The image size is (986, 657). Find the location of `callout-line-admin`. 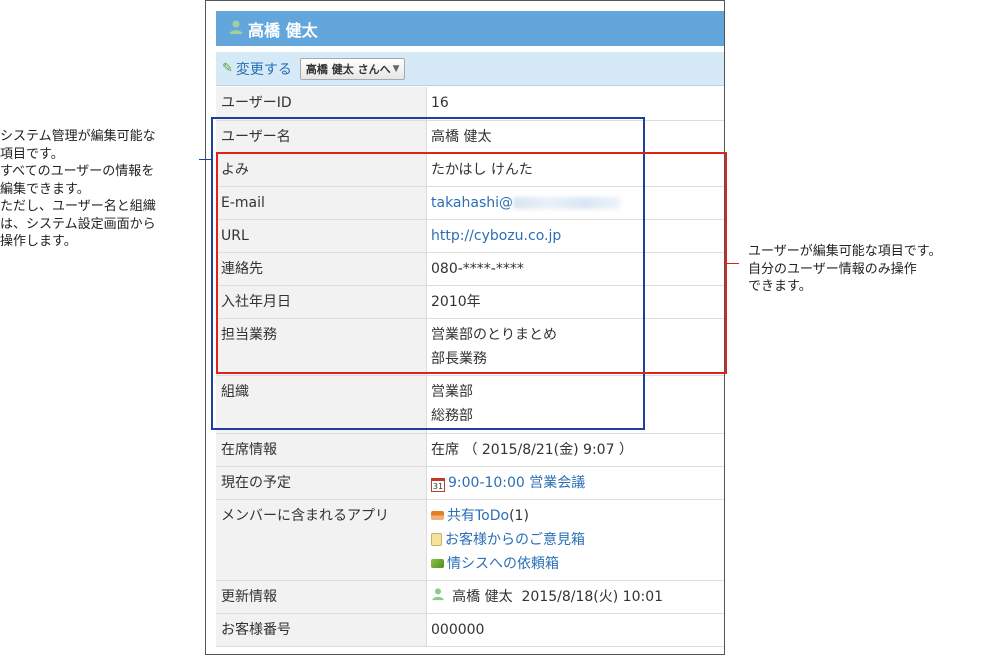

callout-line-admin is located at coordinates (205, 159).